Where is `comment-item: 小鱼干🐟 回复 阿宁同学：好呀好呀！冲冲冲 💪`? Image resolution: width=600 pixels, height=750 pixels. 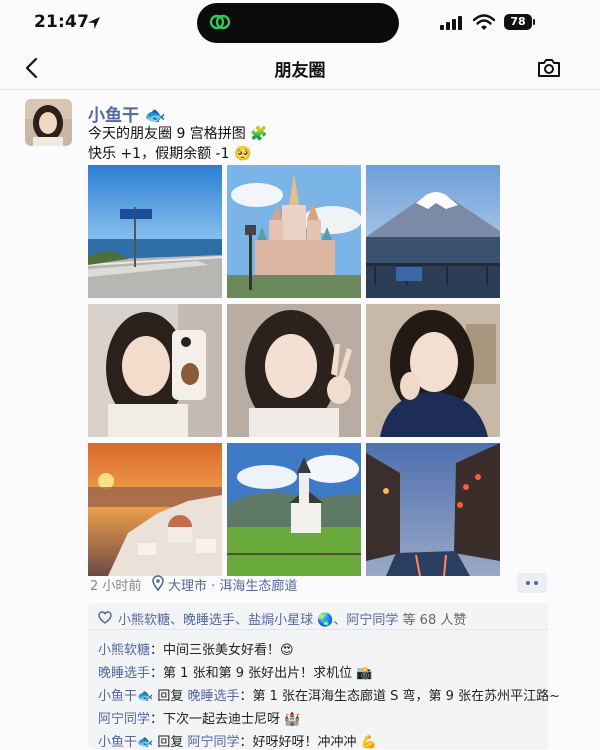
comment-item: 小鱼干🐟 回复 阿宁同学：好呀好呀！冲冲冲 💪 is located at coordinates (237, 740).